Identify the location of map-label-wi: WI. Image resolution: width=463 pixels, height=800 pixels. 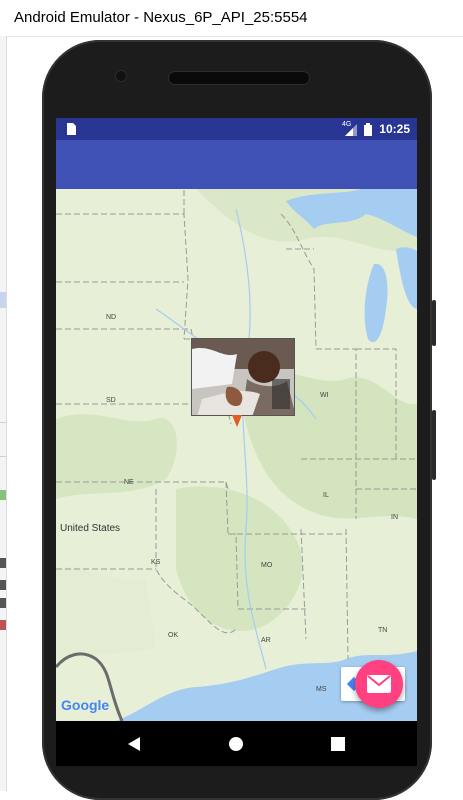
(324, 395).